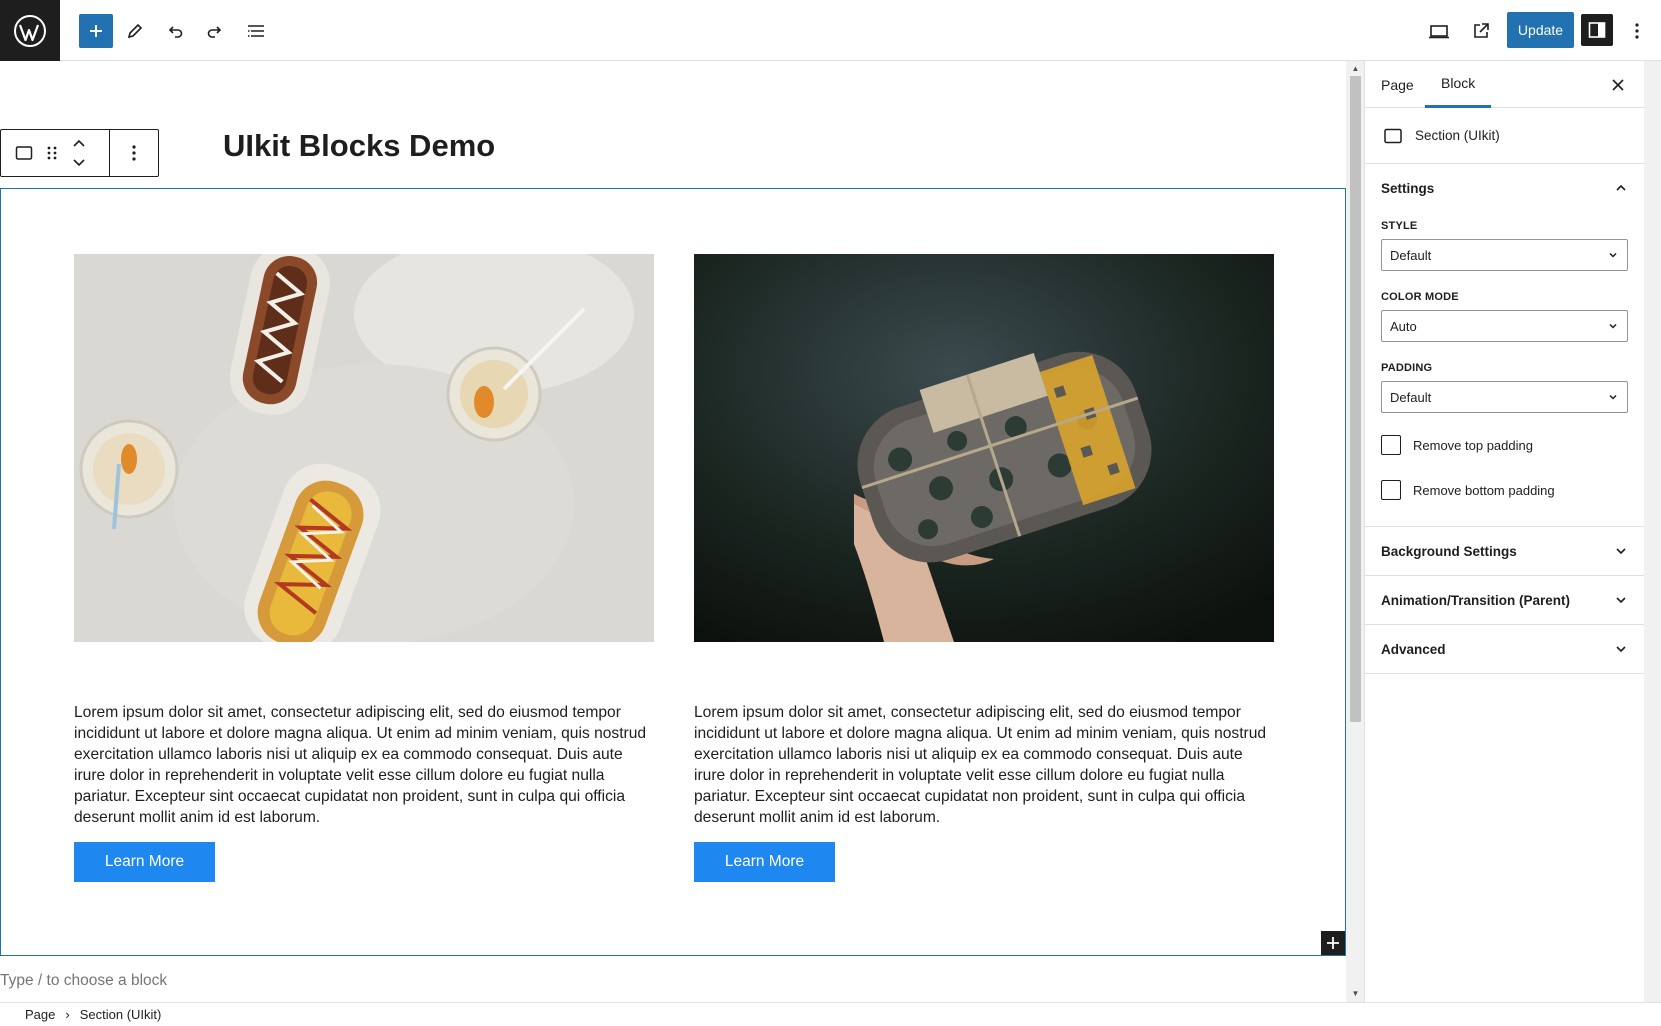  I want to click on settings-panel-toggle: Settings, so click(1504, 188).